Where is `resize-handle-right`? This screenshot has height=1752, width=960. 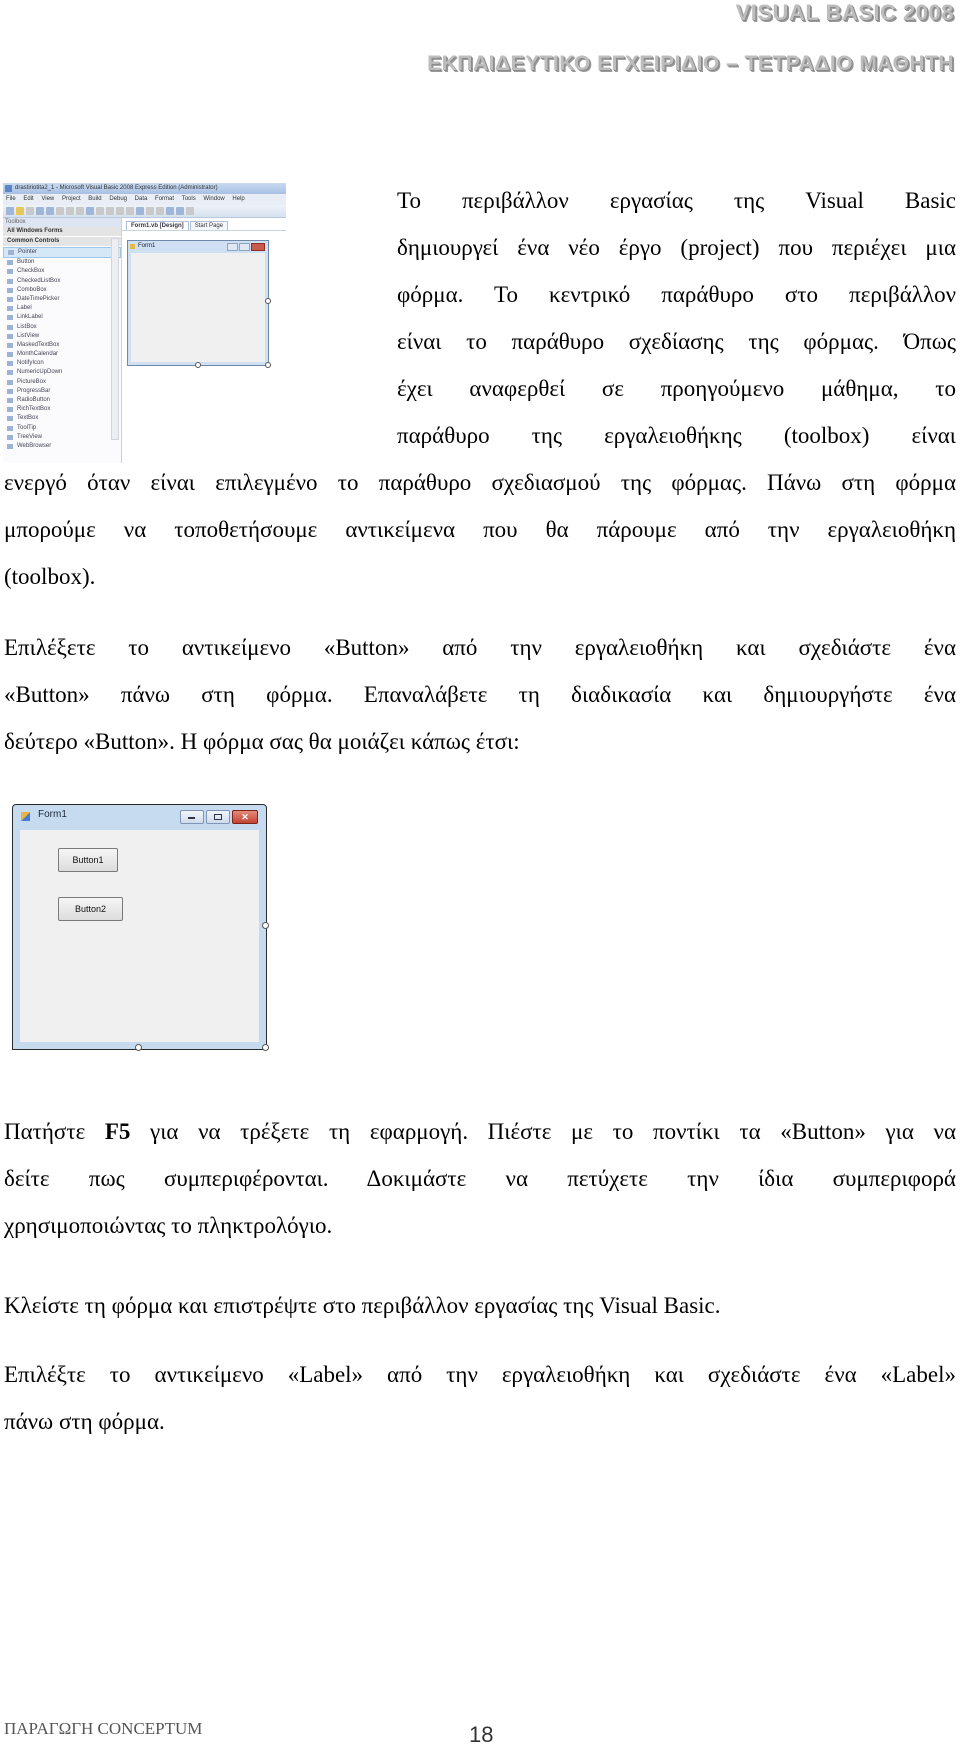
resize-handle-right is located at coordinates (265, 925).